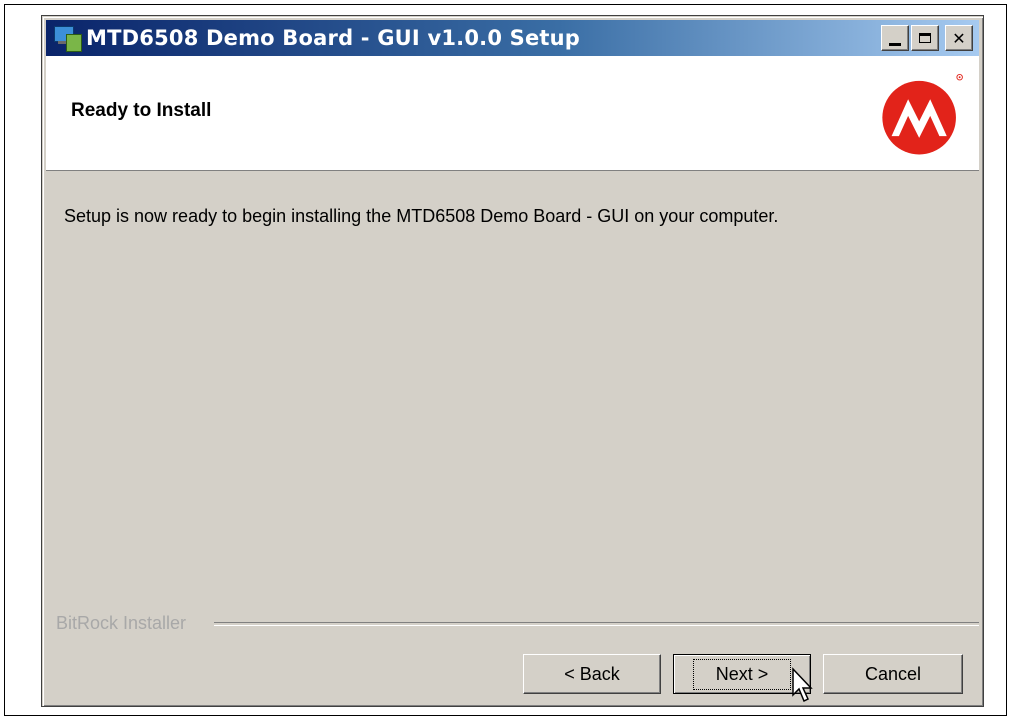  I want to click on title-bar: MTD6508 Demo Board - GUI v1.0.0 Setup ✕, so click(512, 38).